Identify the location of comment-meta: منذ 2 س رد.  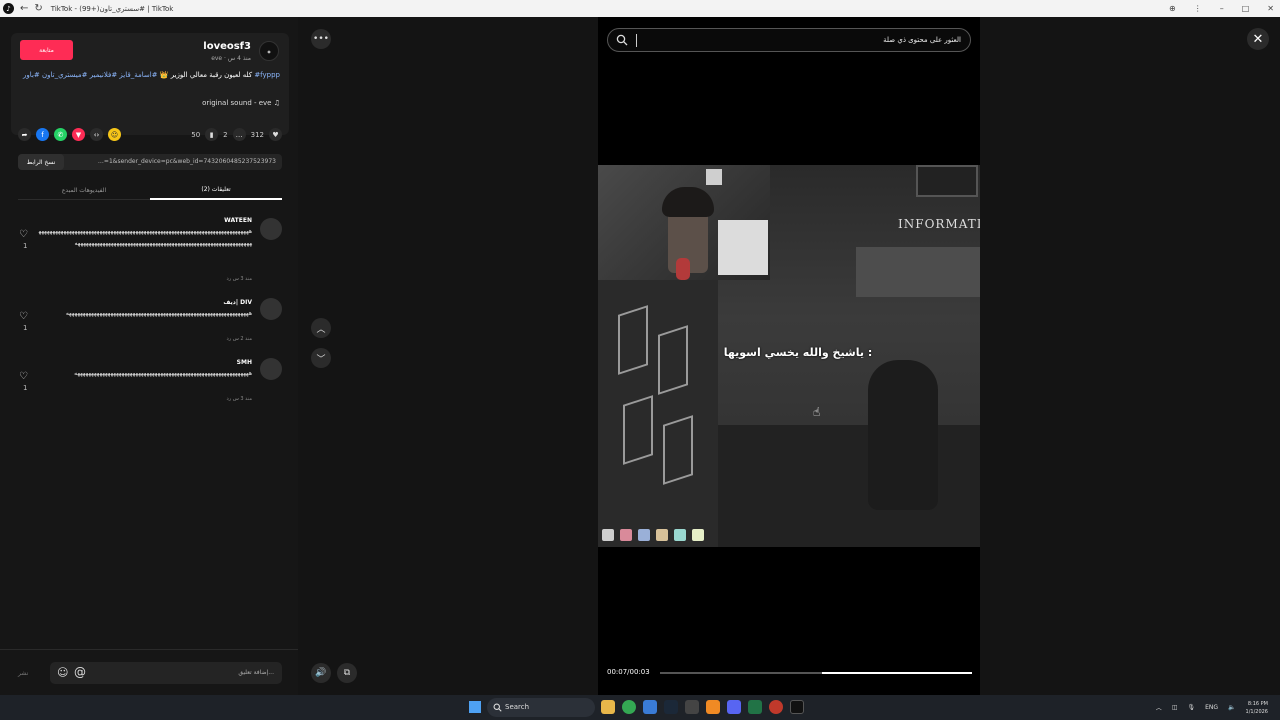
(239, 339).